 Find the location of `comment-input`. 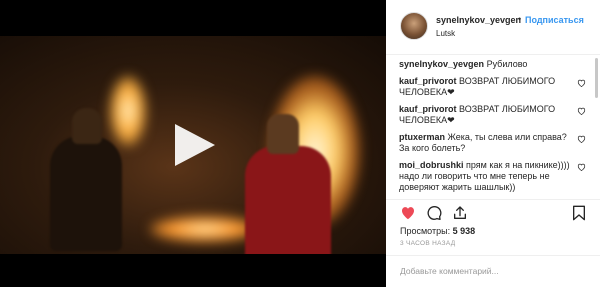

comment-input is located at coordinates (494, 271).